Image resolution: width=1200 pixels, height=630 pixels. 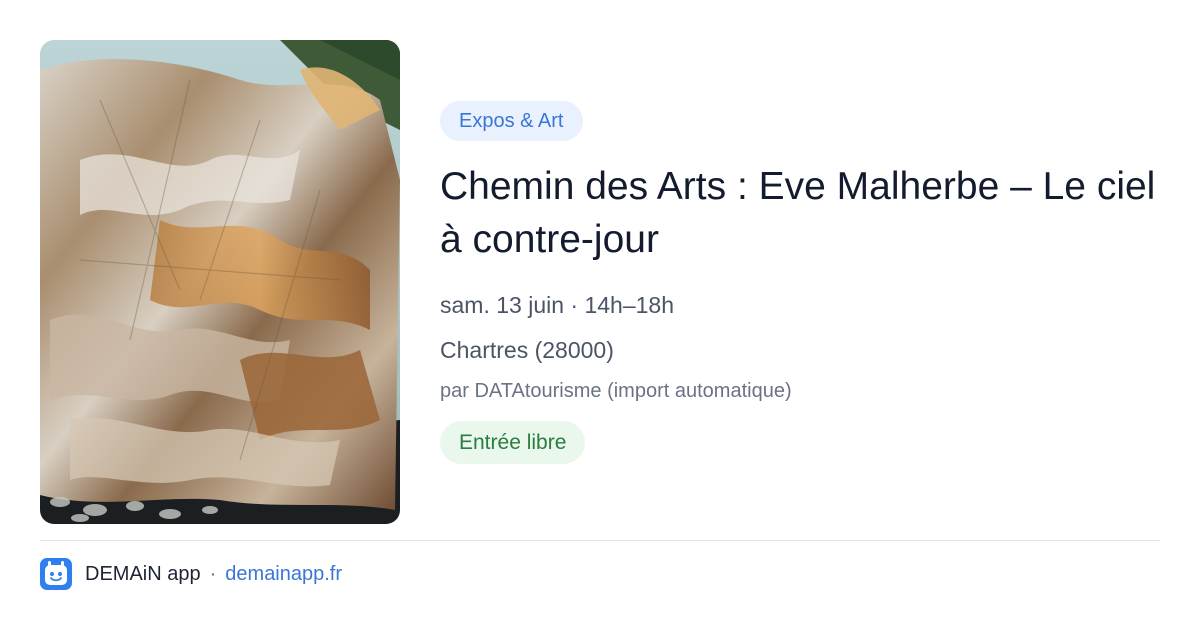 What do you see at coordinates (616, 391) in the screenshot?
I see `event-source: par DATAtourisme (import automatique)` at bounding box center [616, 391].